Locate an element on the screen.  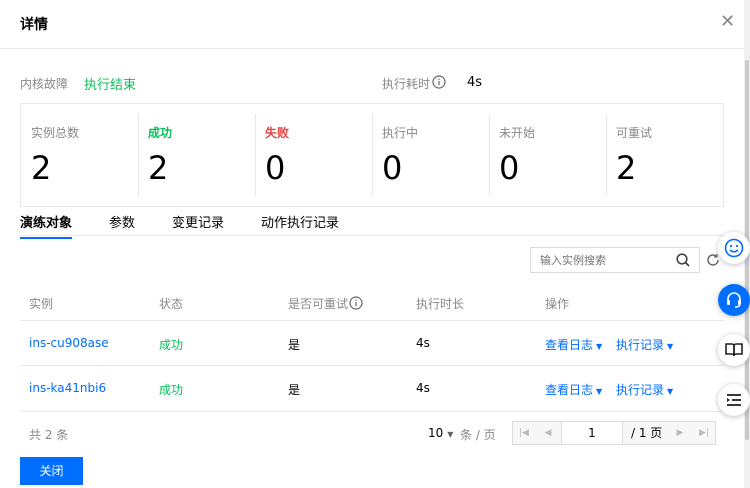
page-size-value: 10 is located at coordinates (436, 433).